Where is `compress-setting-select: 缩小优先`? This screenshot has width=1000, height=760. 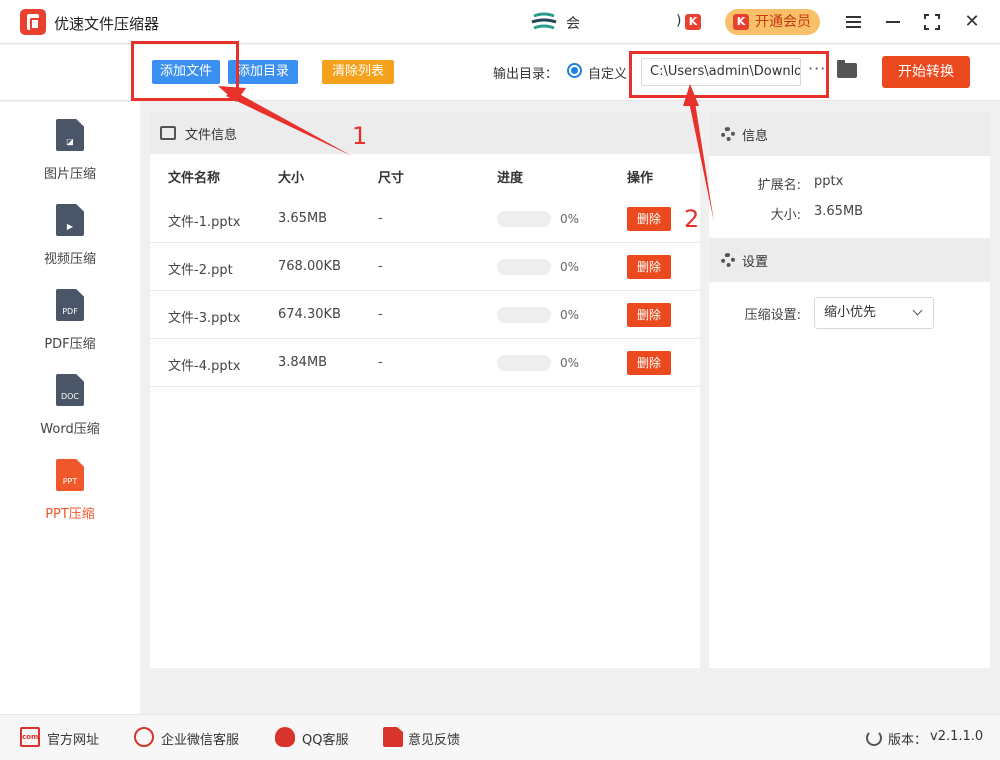 compress-setting-select: 缩小优先 is located at coordinates (874, 313).